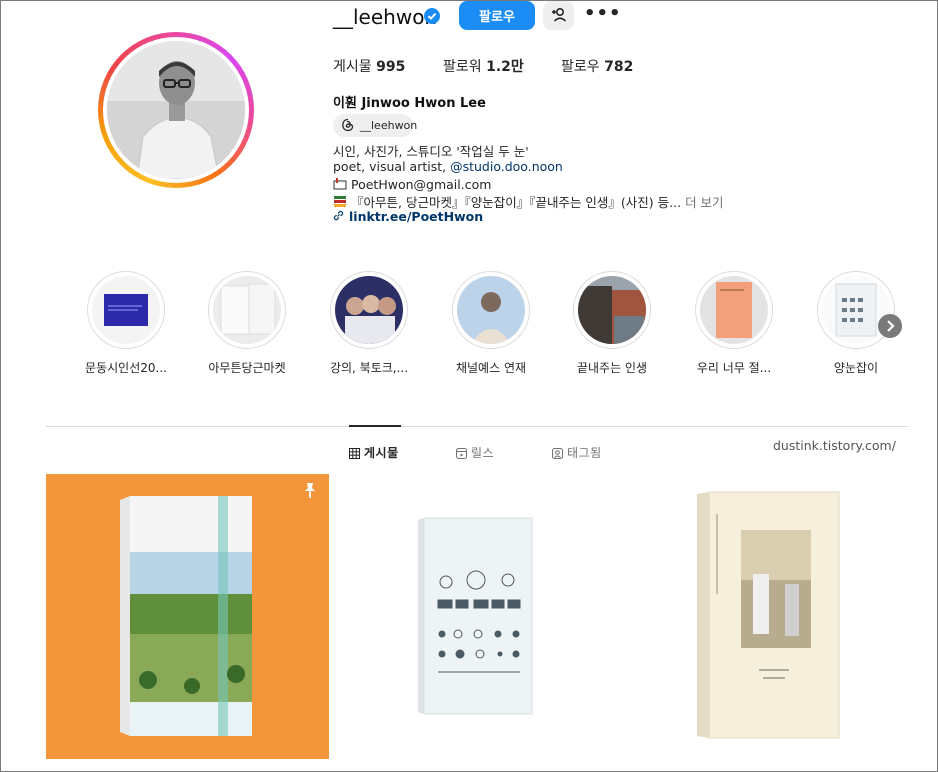  What do you see at coordinates (506, 166) in the screenshot?
I see `studio-mention-link: @studio.doo.noon` at bounding box center [506, 166].